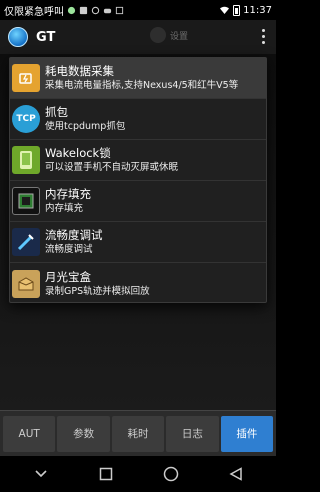 This screenshot has width=320, height=492. I want to click on bottom-tab-bar: AUT 参数 耗时 日志 插件, so click(138, 433).